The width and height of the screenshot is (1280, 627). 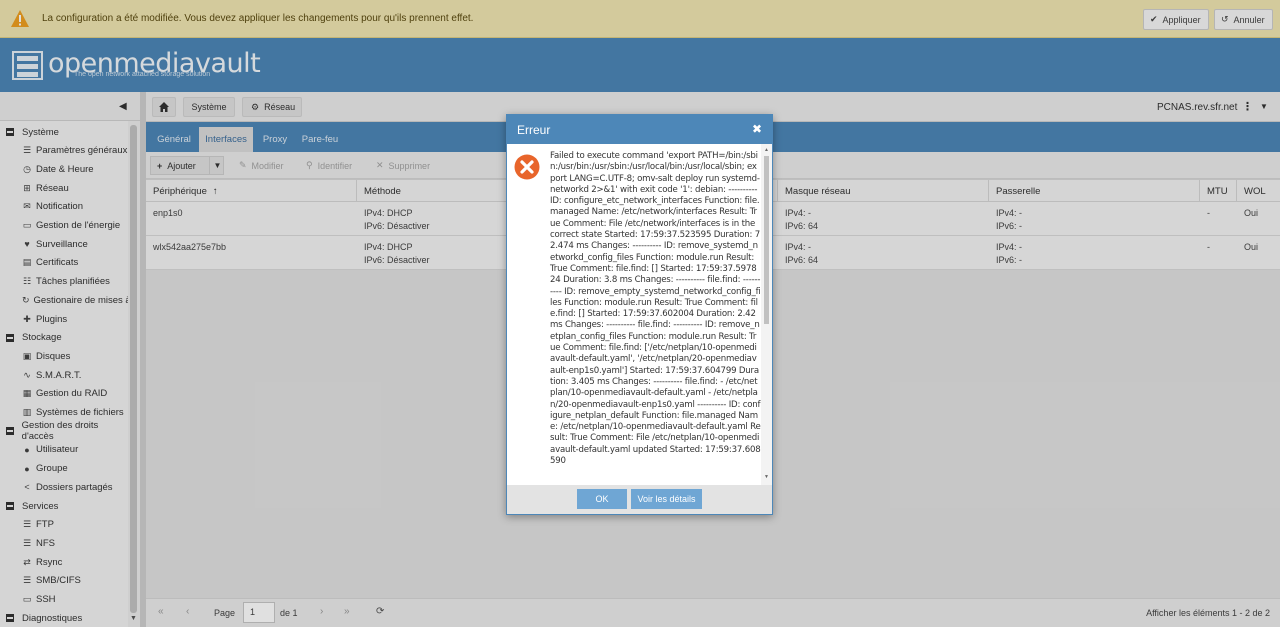 What do you see at coordinates (766, 150) in the screenshot?
I see `scroll-up-icon: ▲` at bounding box center [766, 150].